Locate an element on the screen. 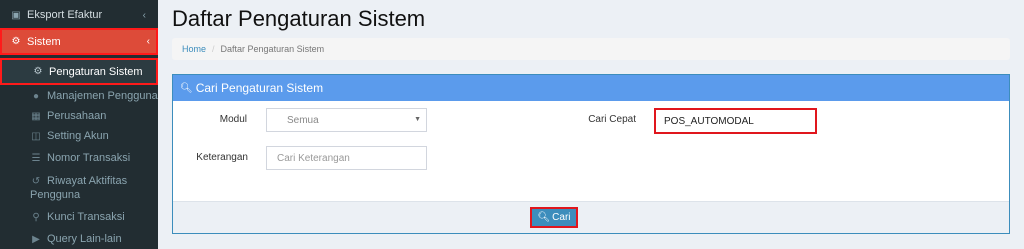  modul-selected-value: Semua is located at coordinates (303, 120).